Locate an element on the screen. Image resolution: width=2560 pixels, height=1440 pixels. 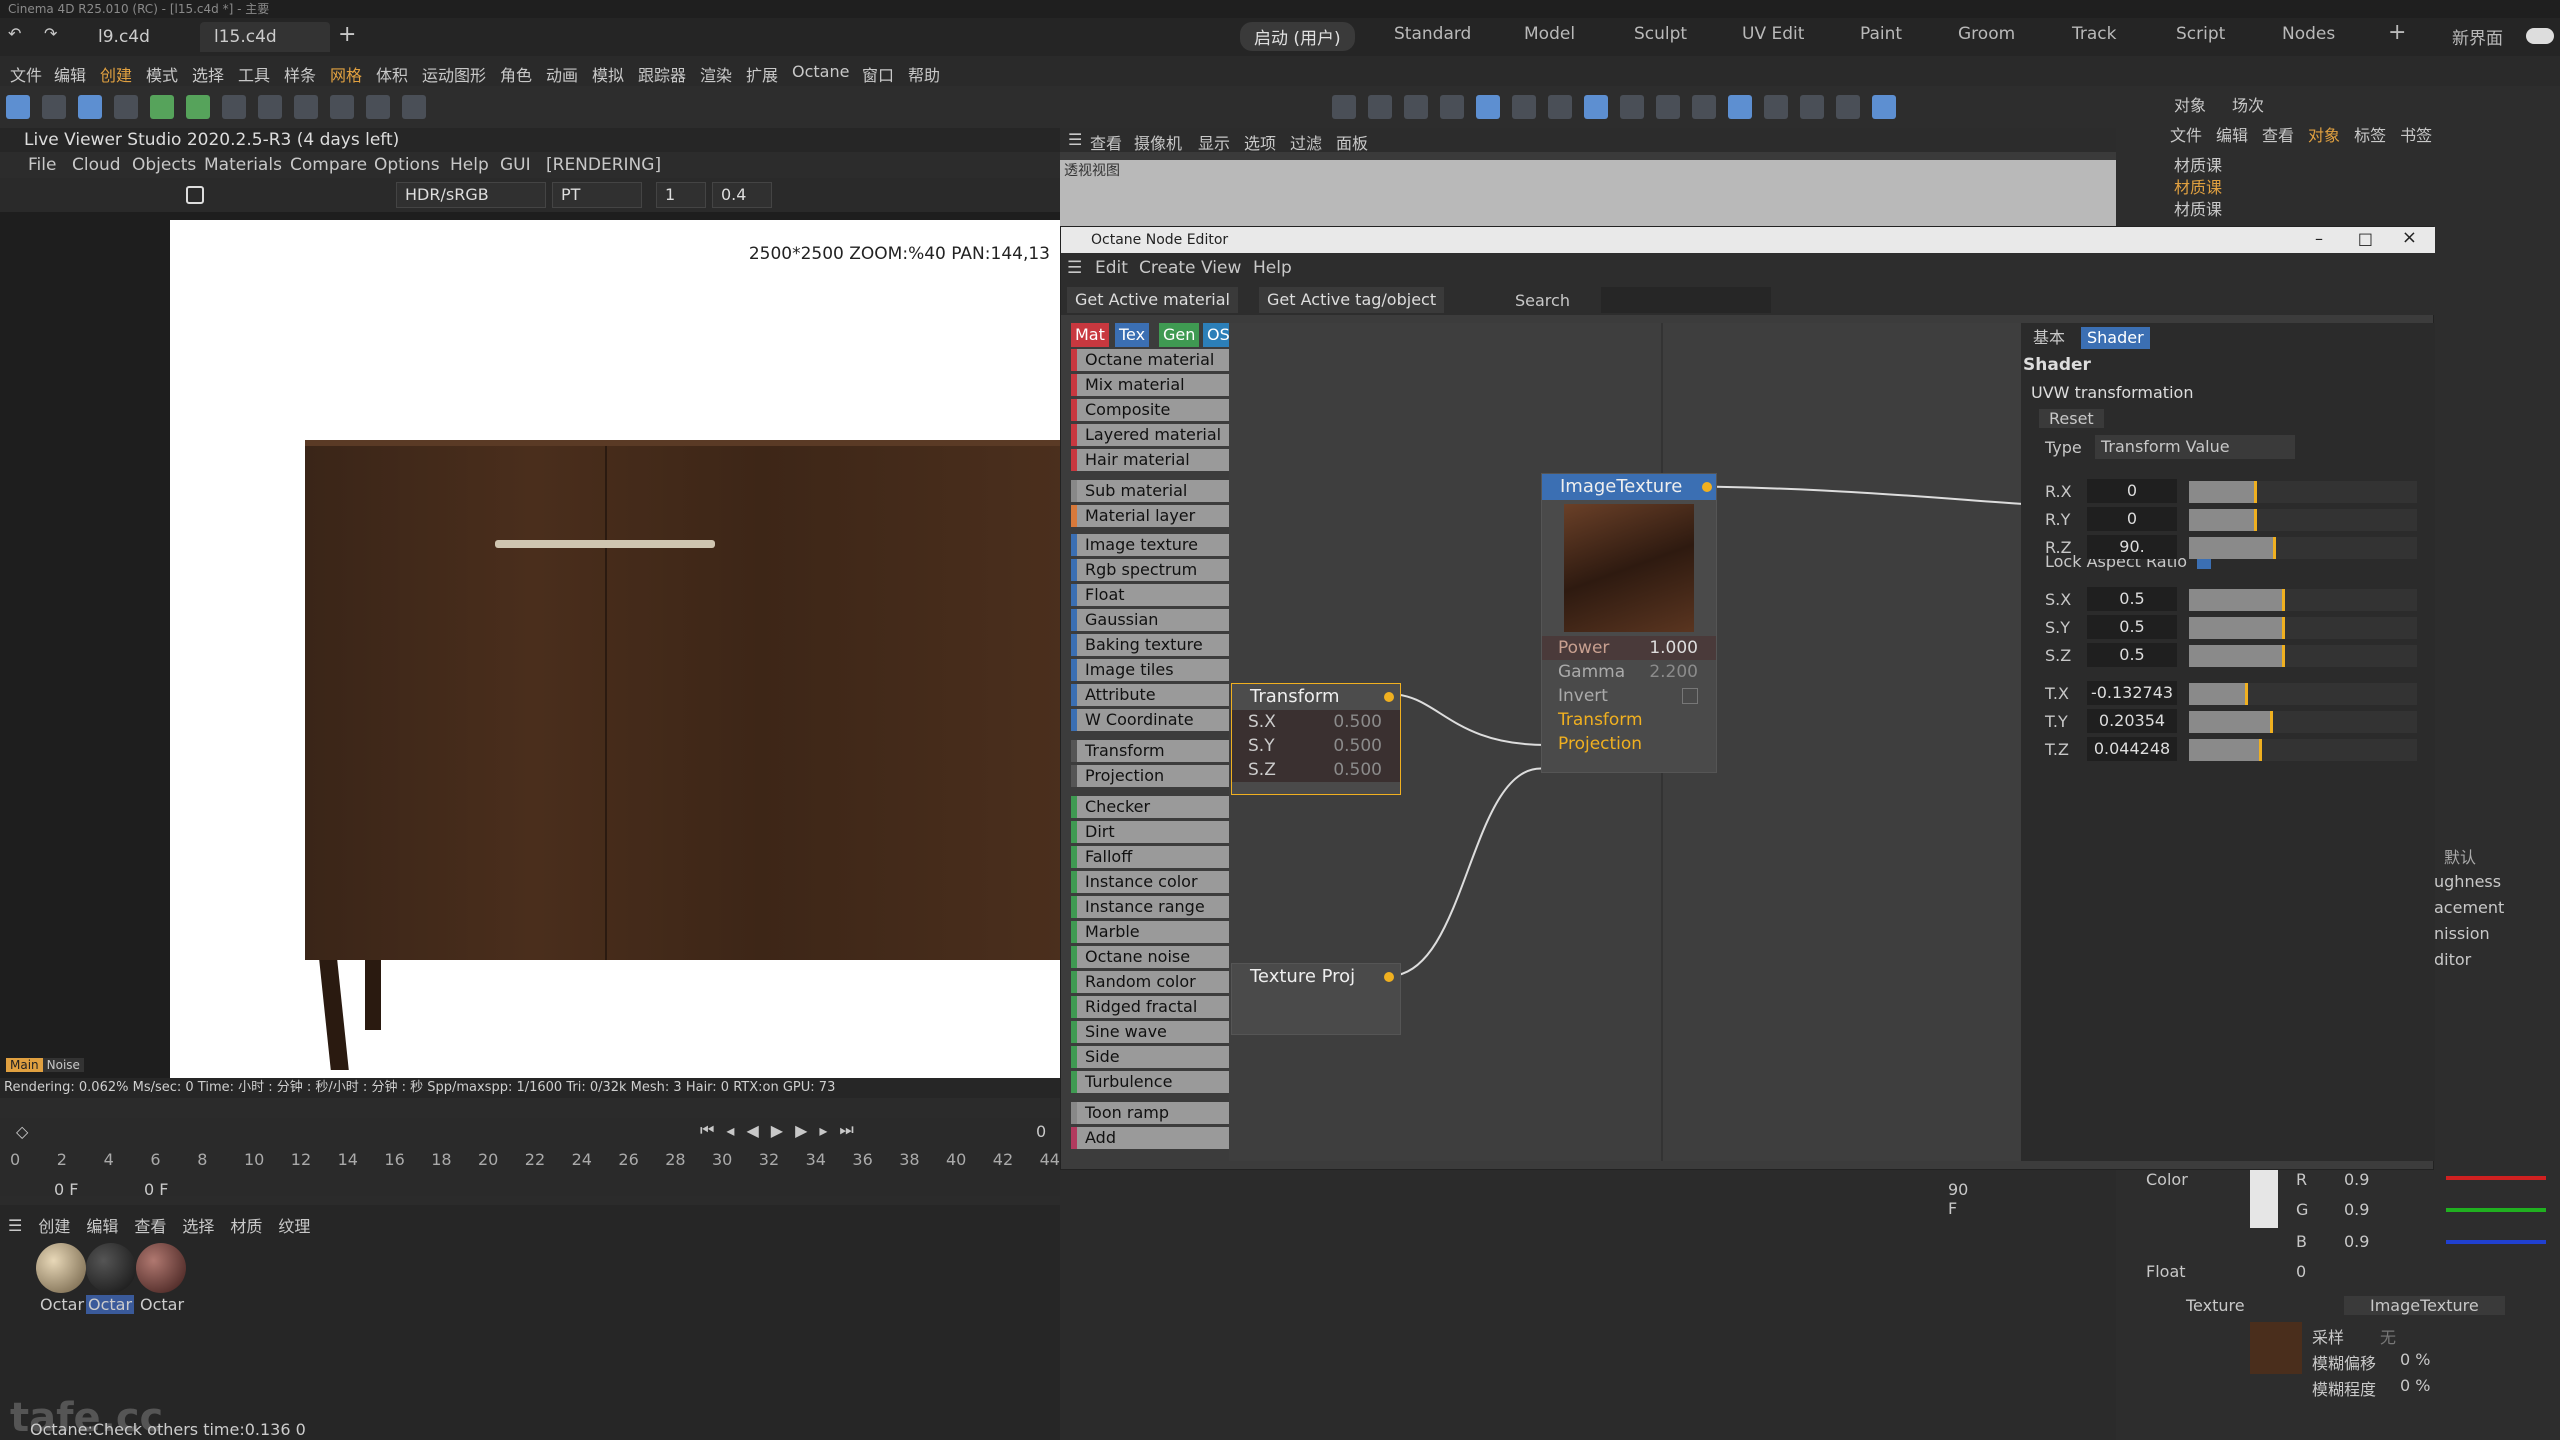
type-select: Transform Value is located at coordinates (2195, 447).